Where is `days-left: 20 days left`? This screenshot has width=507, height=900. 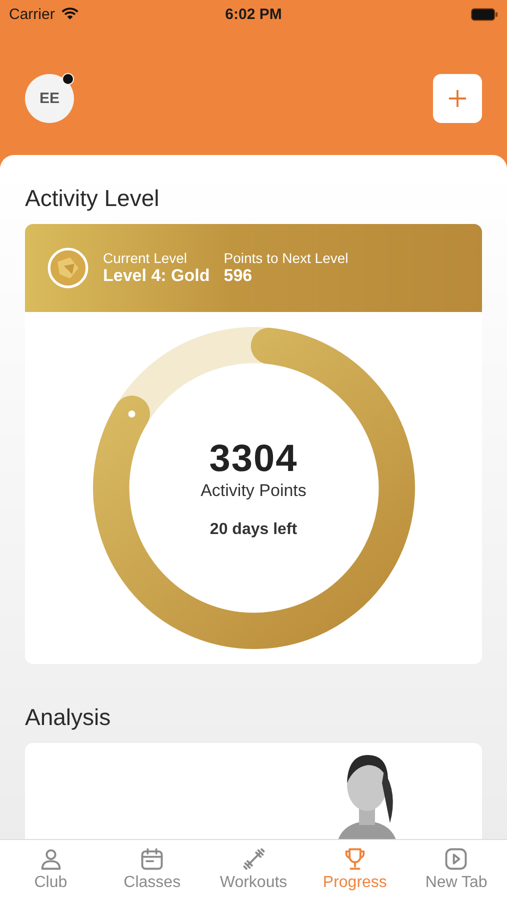
days-left: 20 days left is located at coordinates (254, 529).